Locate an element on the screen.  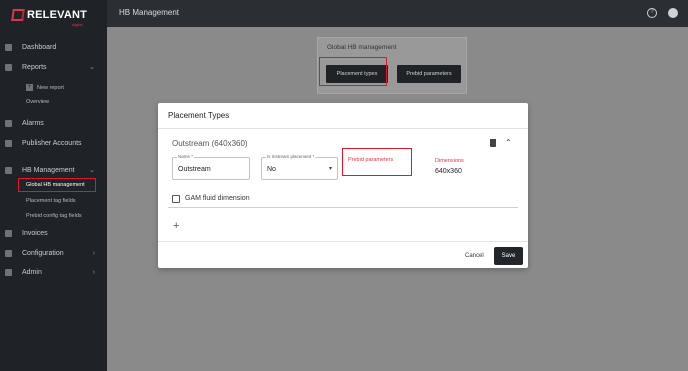
logo-text: RELEVANT is located at coordinates (57, 15).